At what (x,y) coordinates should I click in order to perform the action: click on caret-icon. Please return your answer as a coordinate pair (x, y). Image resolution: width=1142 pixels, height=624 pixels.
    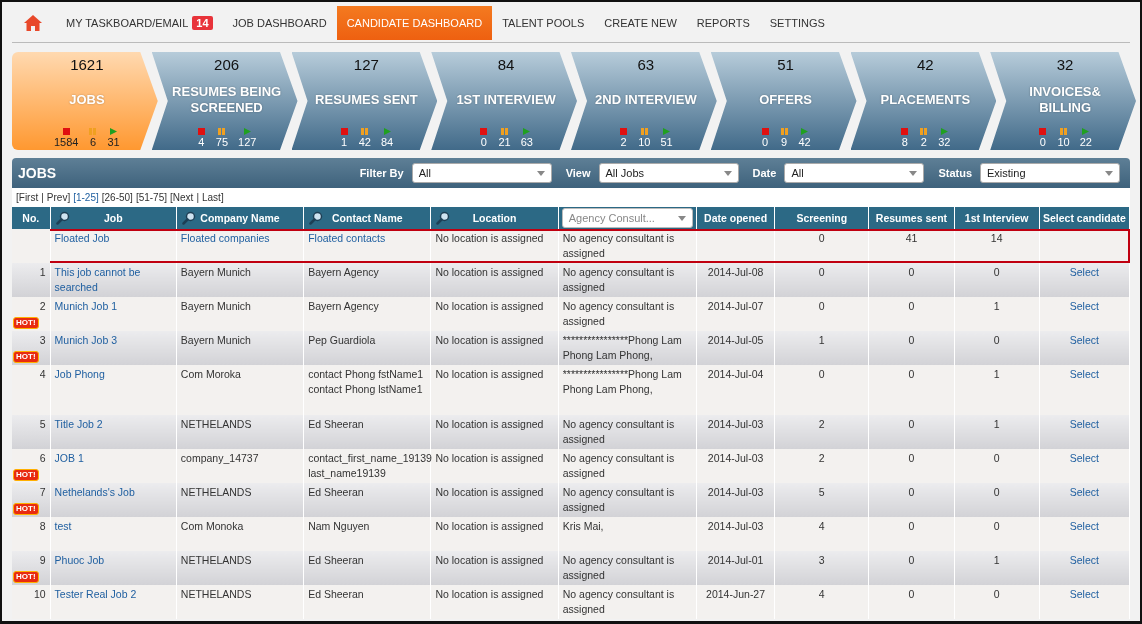
    Looking at the image, I should click on (540, 173).